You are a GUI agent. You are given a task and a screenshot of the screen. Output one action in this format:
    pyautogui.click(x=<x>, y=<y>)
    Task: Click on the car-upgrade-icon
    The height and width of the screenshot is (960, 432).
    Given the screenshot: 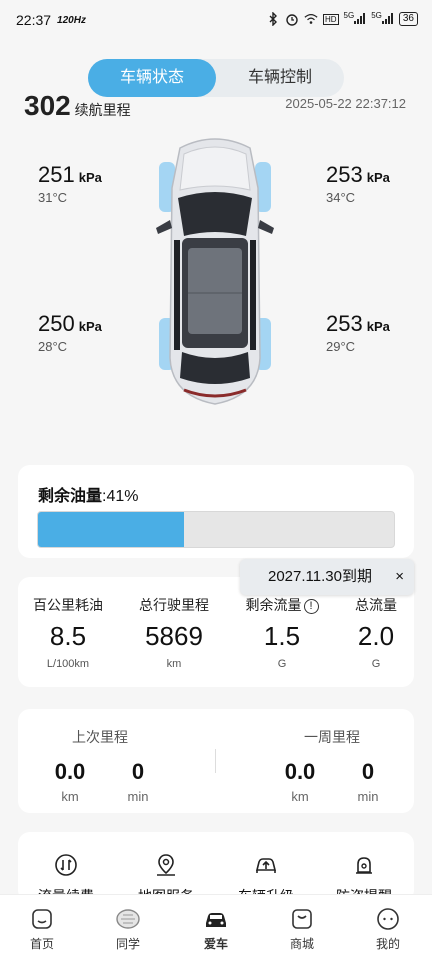 What is the action you would take?
    pyautogui.click(x=266, y=865)
    